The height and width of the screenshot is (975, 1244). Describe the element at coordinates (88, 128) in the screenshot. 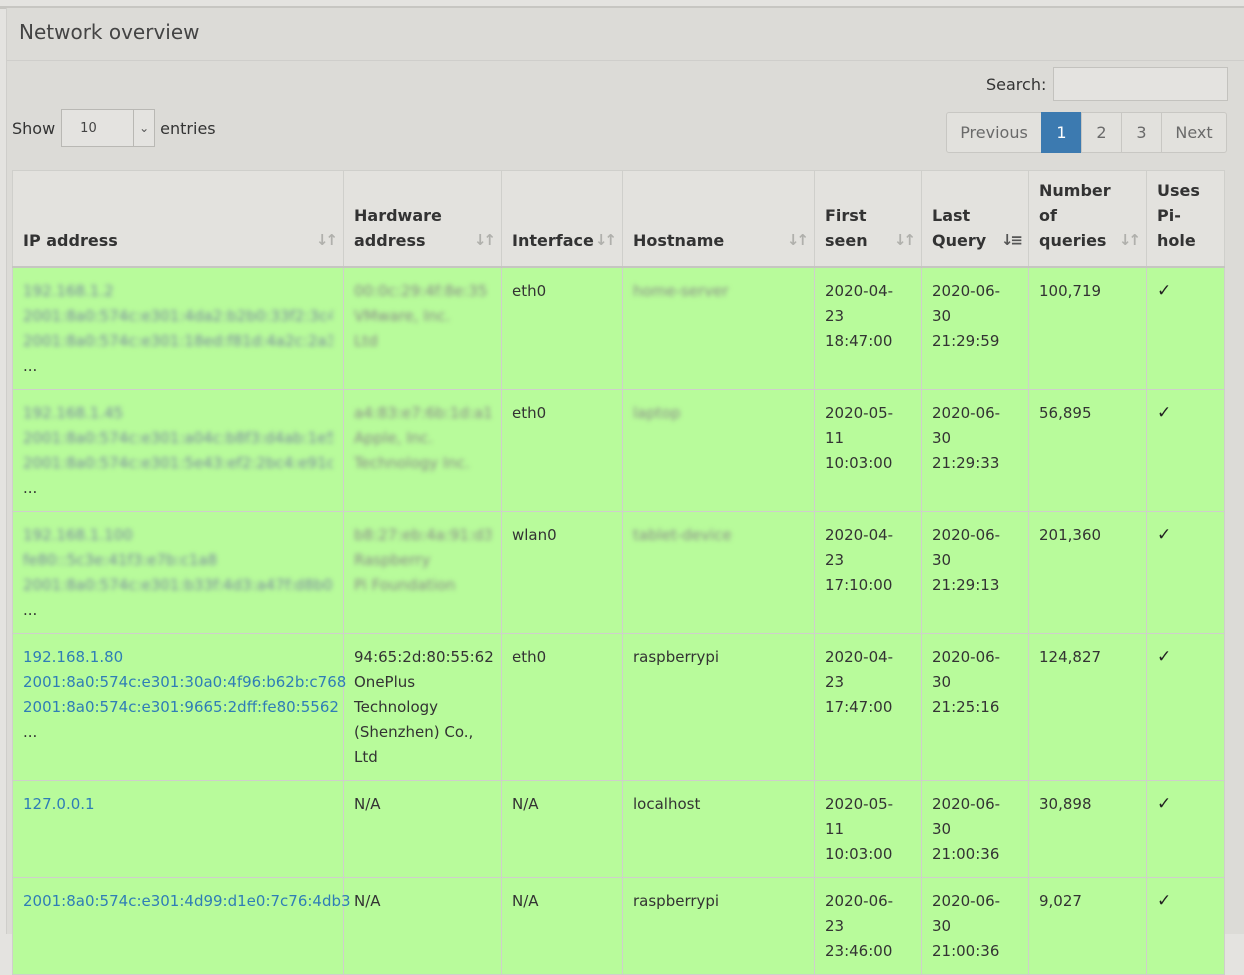

I see `entries-select-value: 10` at that location.